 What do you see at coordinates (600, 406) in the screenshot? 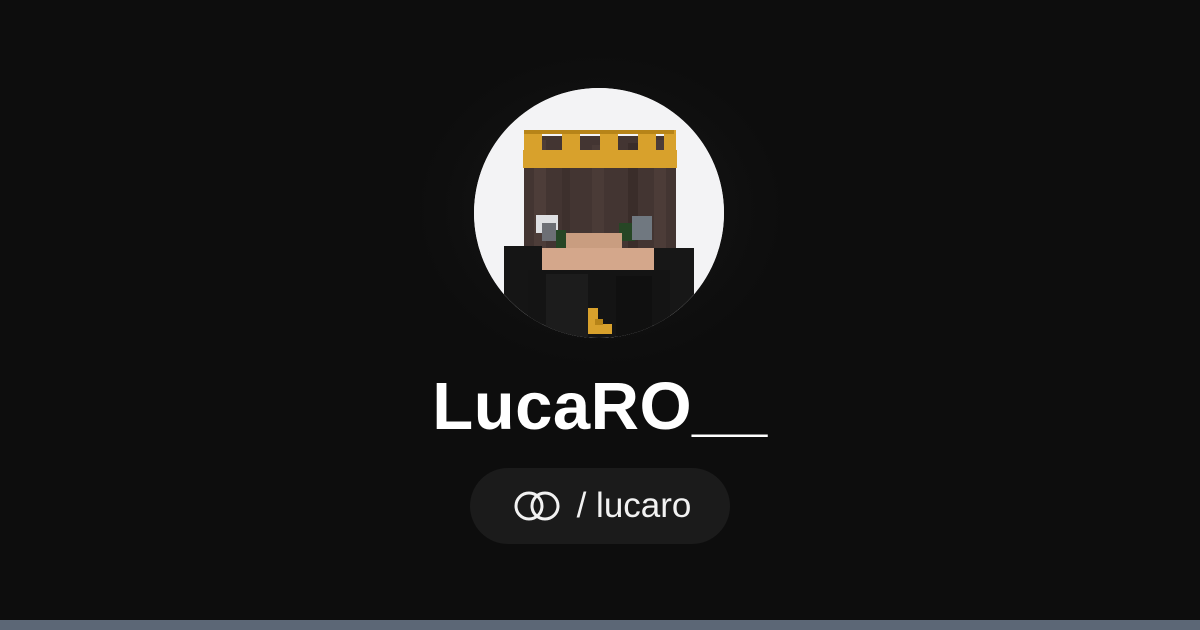
I see `display-name: LucaRO__` at bounding box center [600, 406].